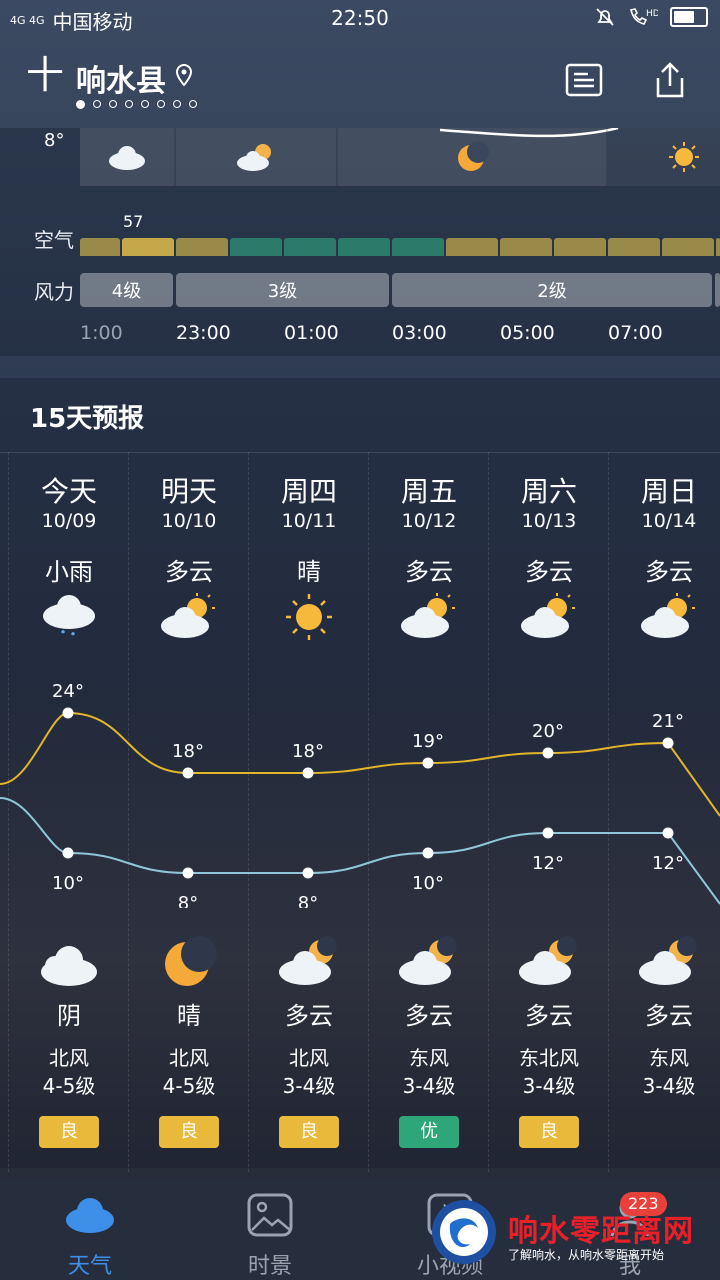  I want to click on svg-text: HD, so click(652, 14).